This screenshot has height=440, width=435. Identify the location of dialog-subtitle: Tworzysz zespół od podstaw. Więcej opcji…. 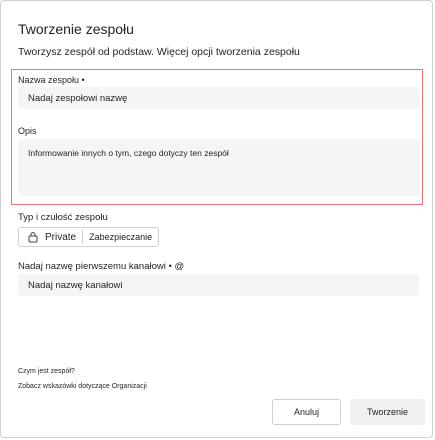
(159, 52).